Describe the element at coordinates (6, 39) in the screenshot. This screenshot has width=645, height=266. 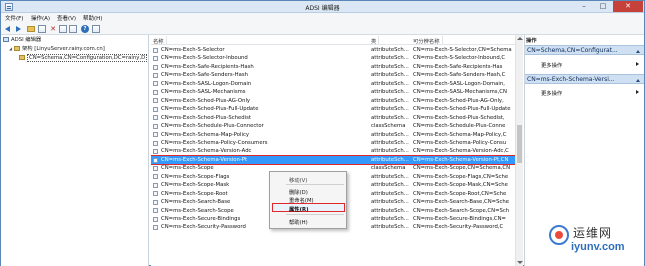
I see `adsi-root-icon` at that location.